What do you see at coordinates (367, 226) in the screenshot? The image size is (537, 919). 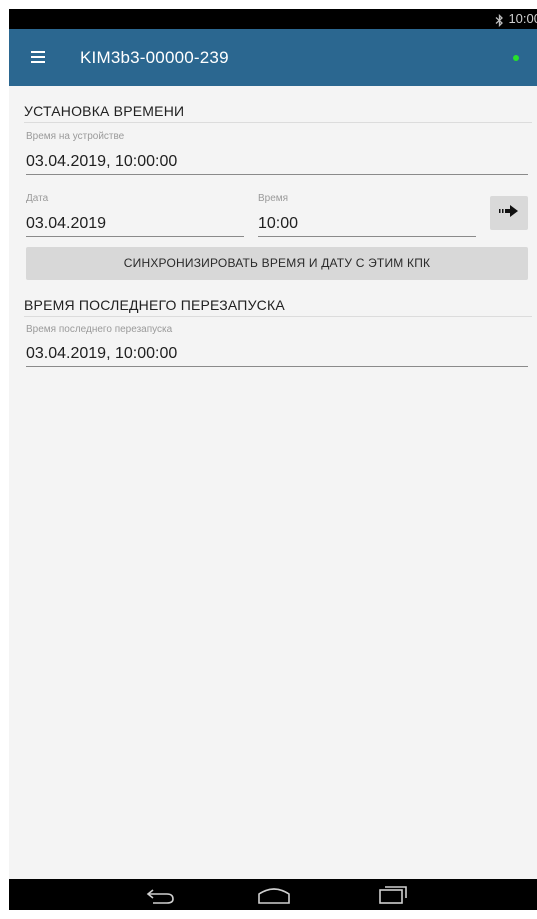 I see `time-field: 10:00` at bounding box center [367, 226].